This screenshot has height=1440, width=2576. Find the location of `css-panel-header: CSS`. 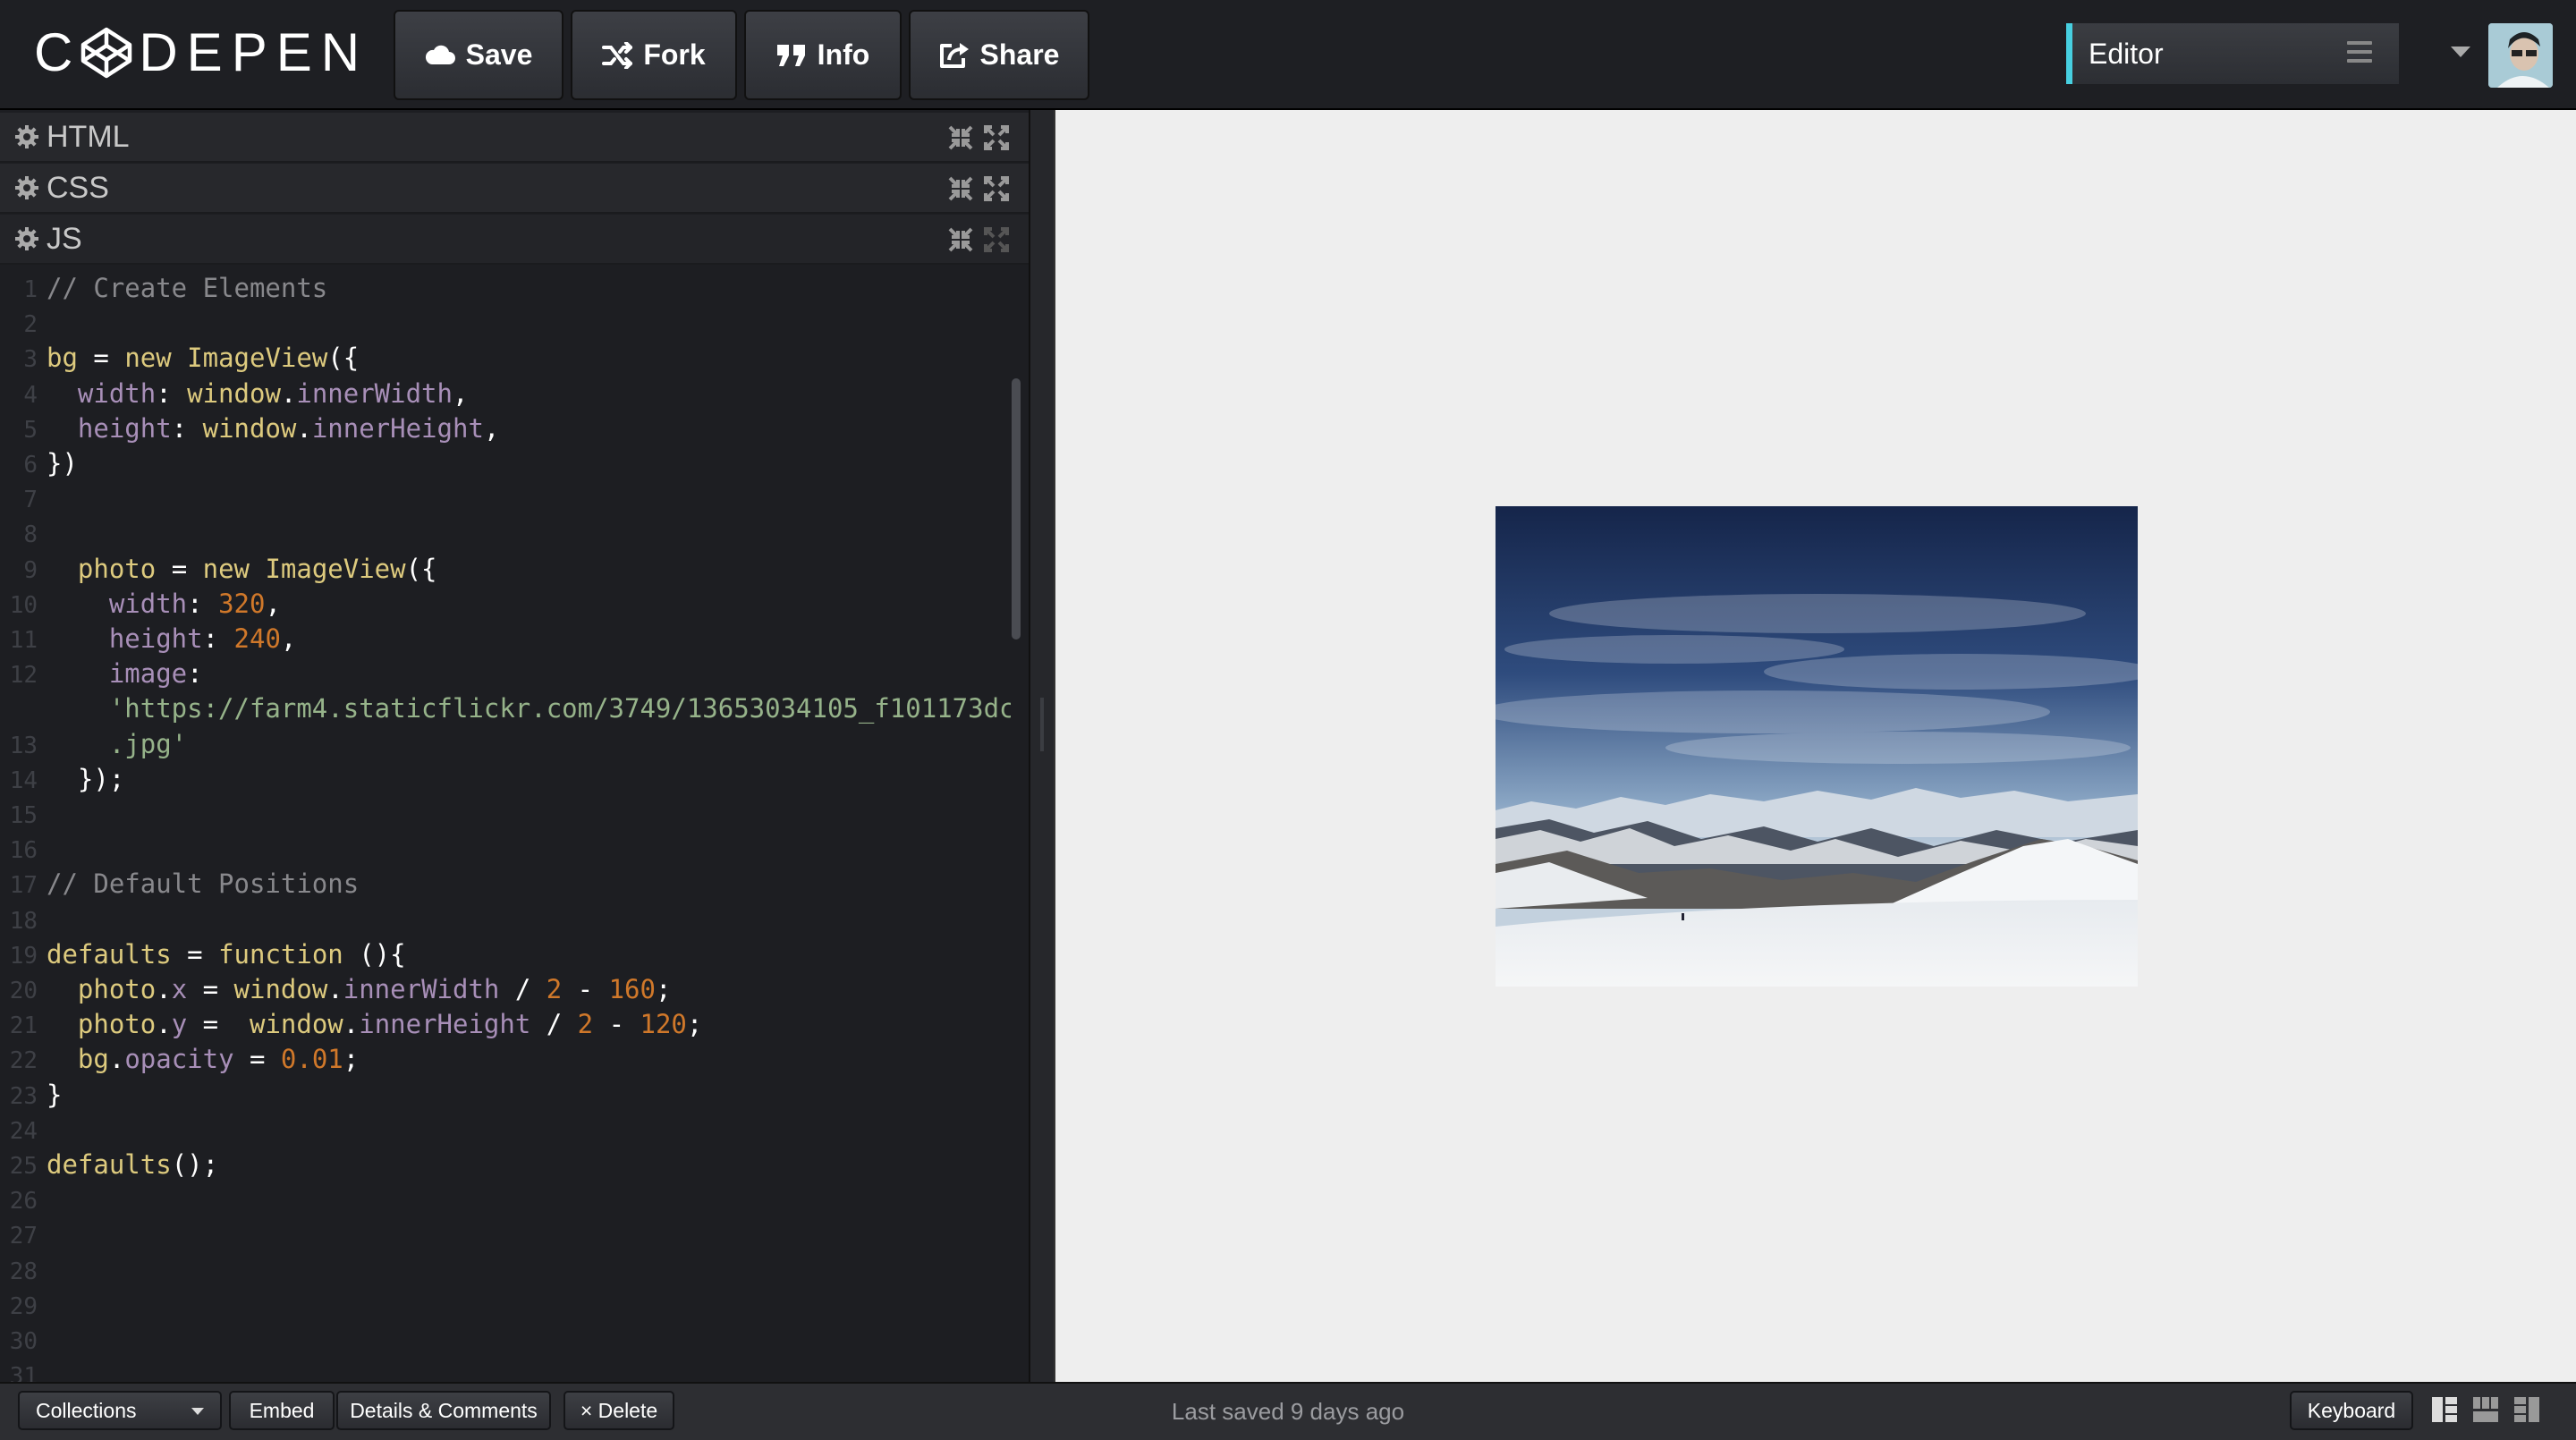

css-panel-header: CSS is located at coordinates (514, 189).